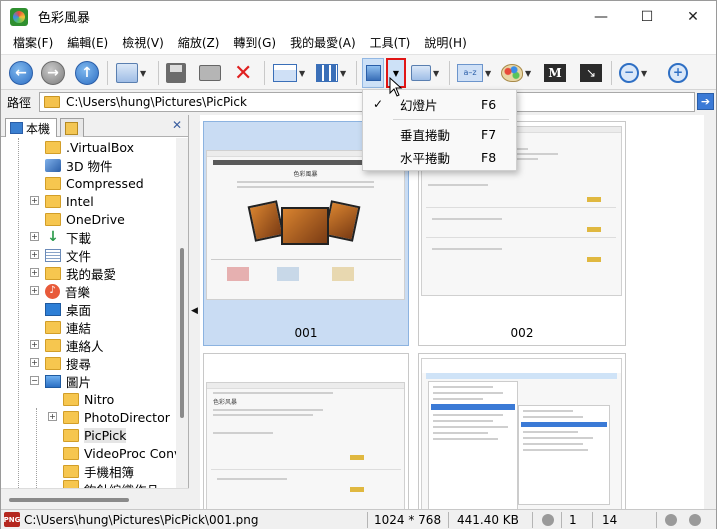  Describe the element at coordinates (521, 433) in the screenshot. I see `thumbnail-image` at that location.